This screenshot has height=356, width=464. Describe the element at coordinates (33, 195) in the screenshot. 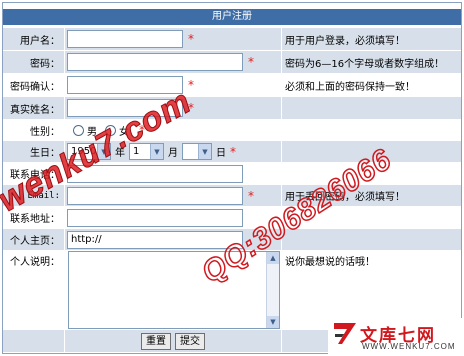

I see `email-label: Email:` at that location.